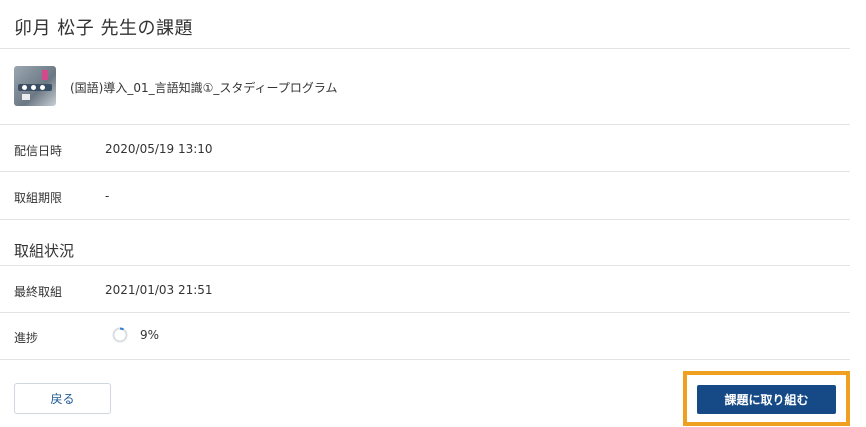 The image size is (866, 427). What do you see at coordinates (38, 292) in the screenshot?
I see `last-attempt-label: 最終取組` at bounding box center [38, 292].